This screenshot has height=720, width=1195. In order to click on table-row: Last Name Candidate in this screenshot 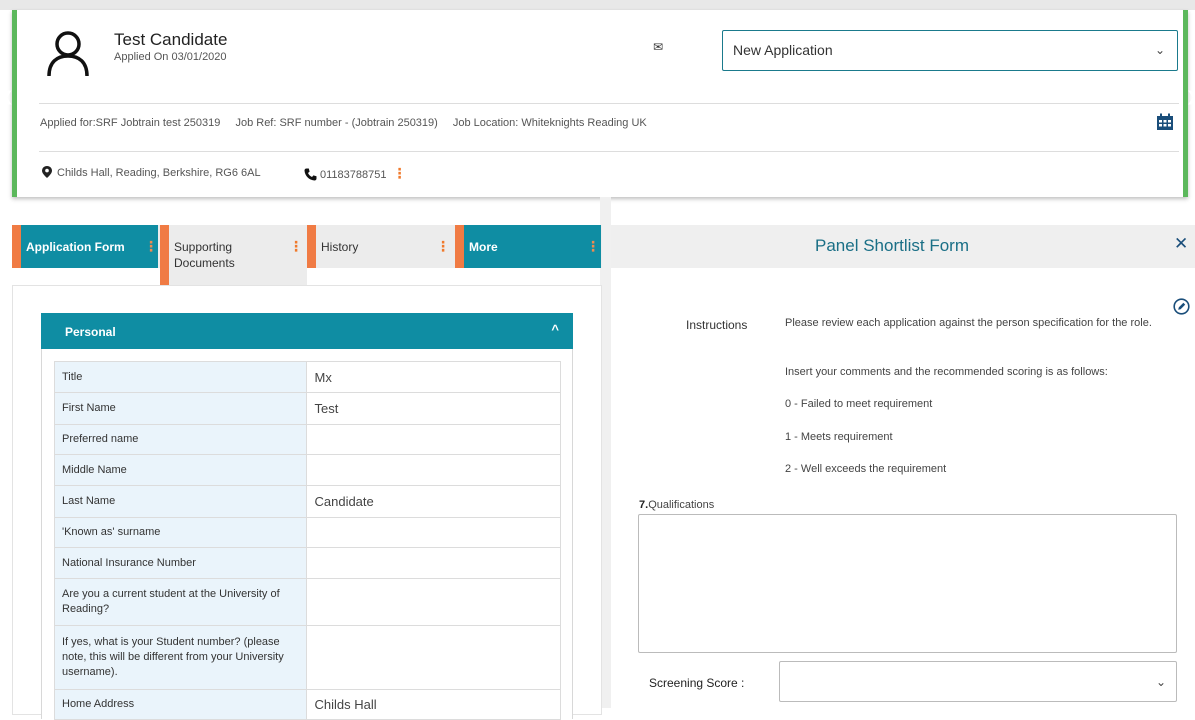, I will do `click(307, 501)`.